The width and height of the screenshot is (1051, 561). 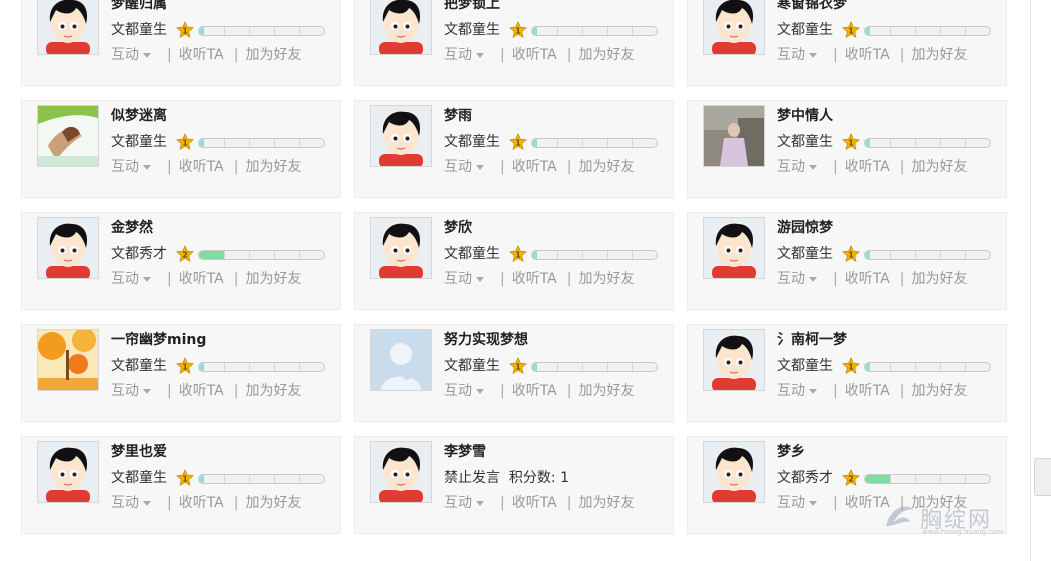 I want to click on score-value: 1, so click(x=564, y=478).